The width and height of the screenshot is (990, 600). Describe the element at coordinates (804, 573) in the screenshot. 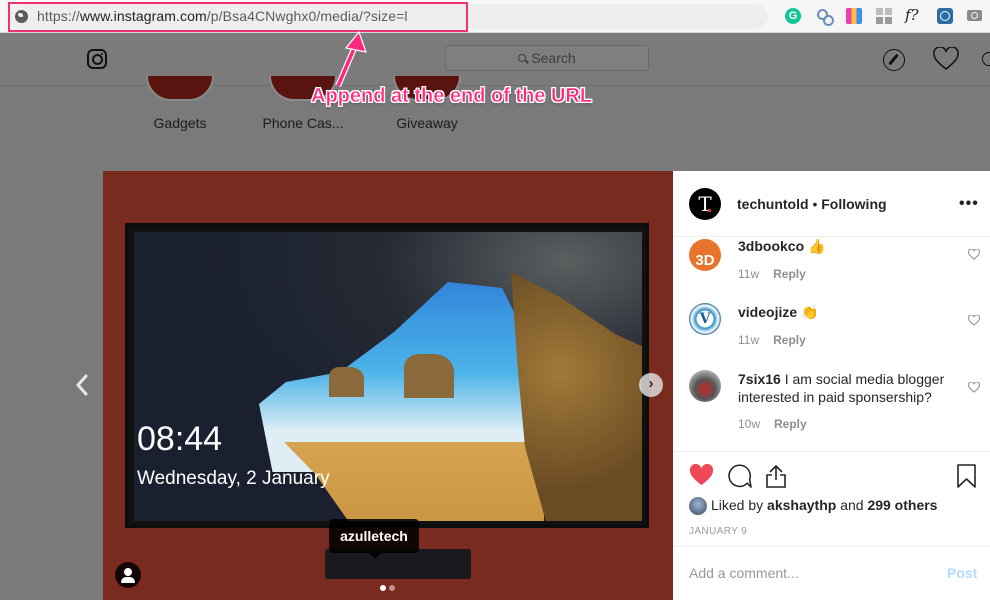

I see `comment-input` at that location.